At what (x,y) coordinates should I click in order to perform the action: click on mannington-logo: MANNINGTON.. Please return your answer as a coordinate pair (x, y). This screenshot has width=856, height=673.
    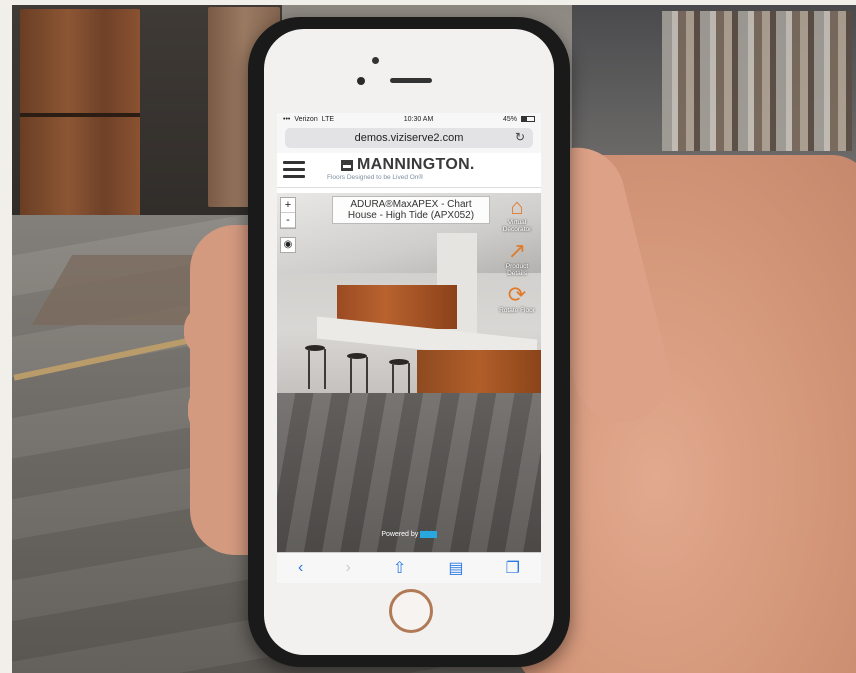
    Looking at the image, I should click on (408, 165).